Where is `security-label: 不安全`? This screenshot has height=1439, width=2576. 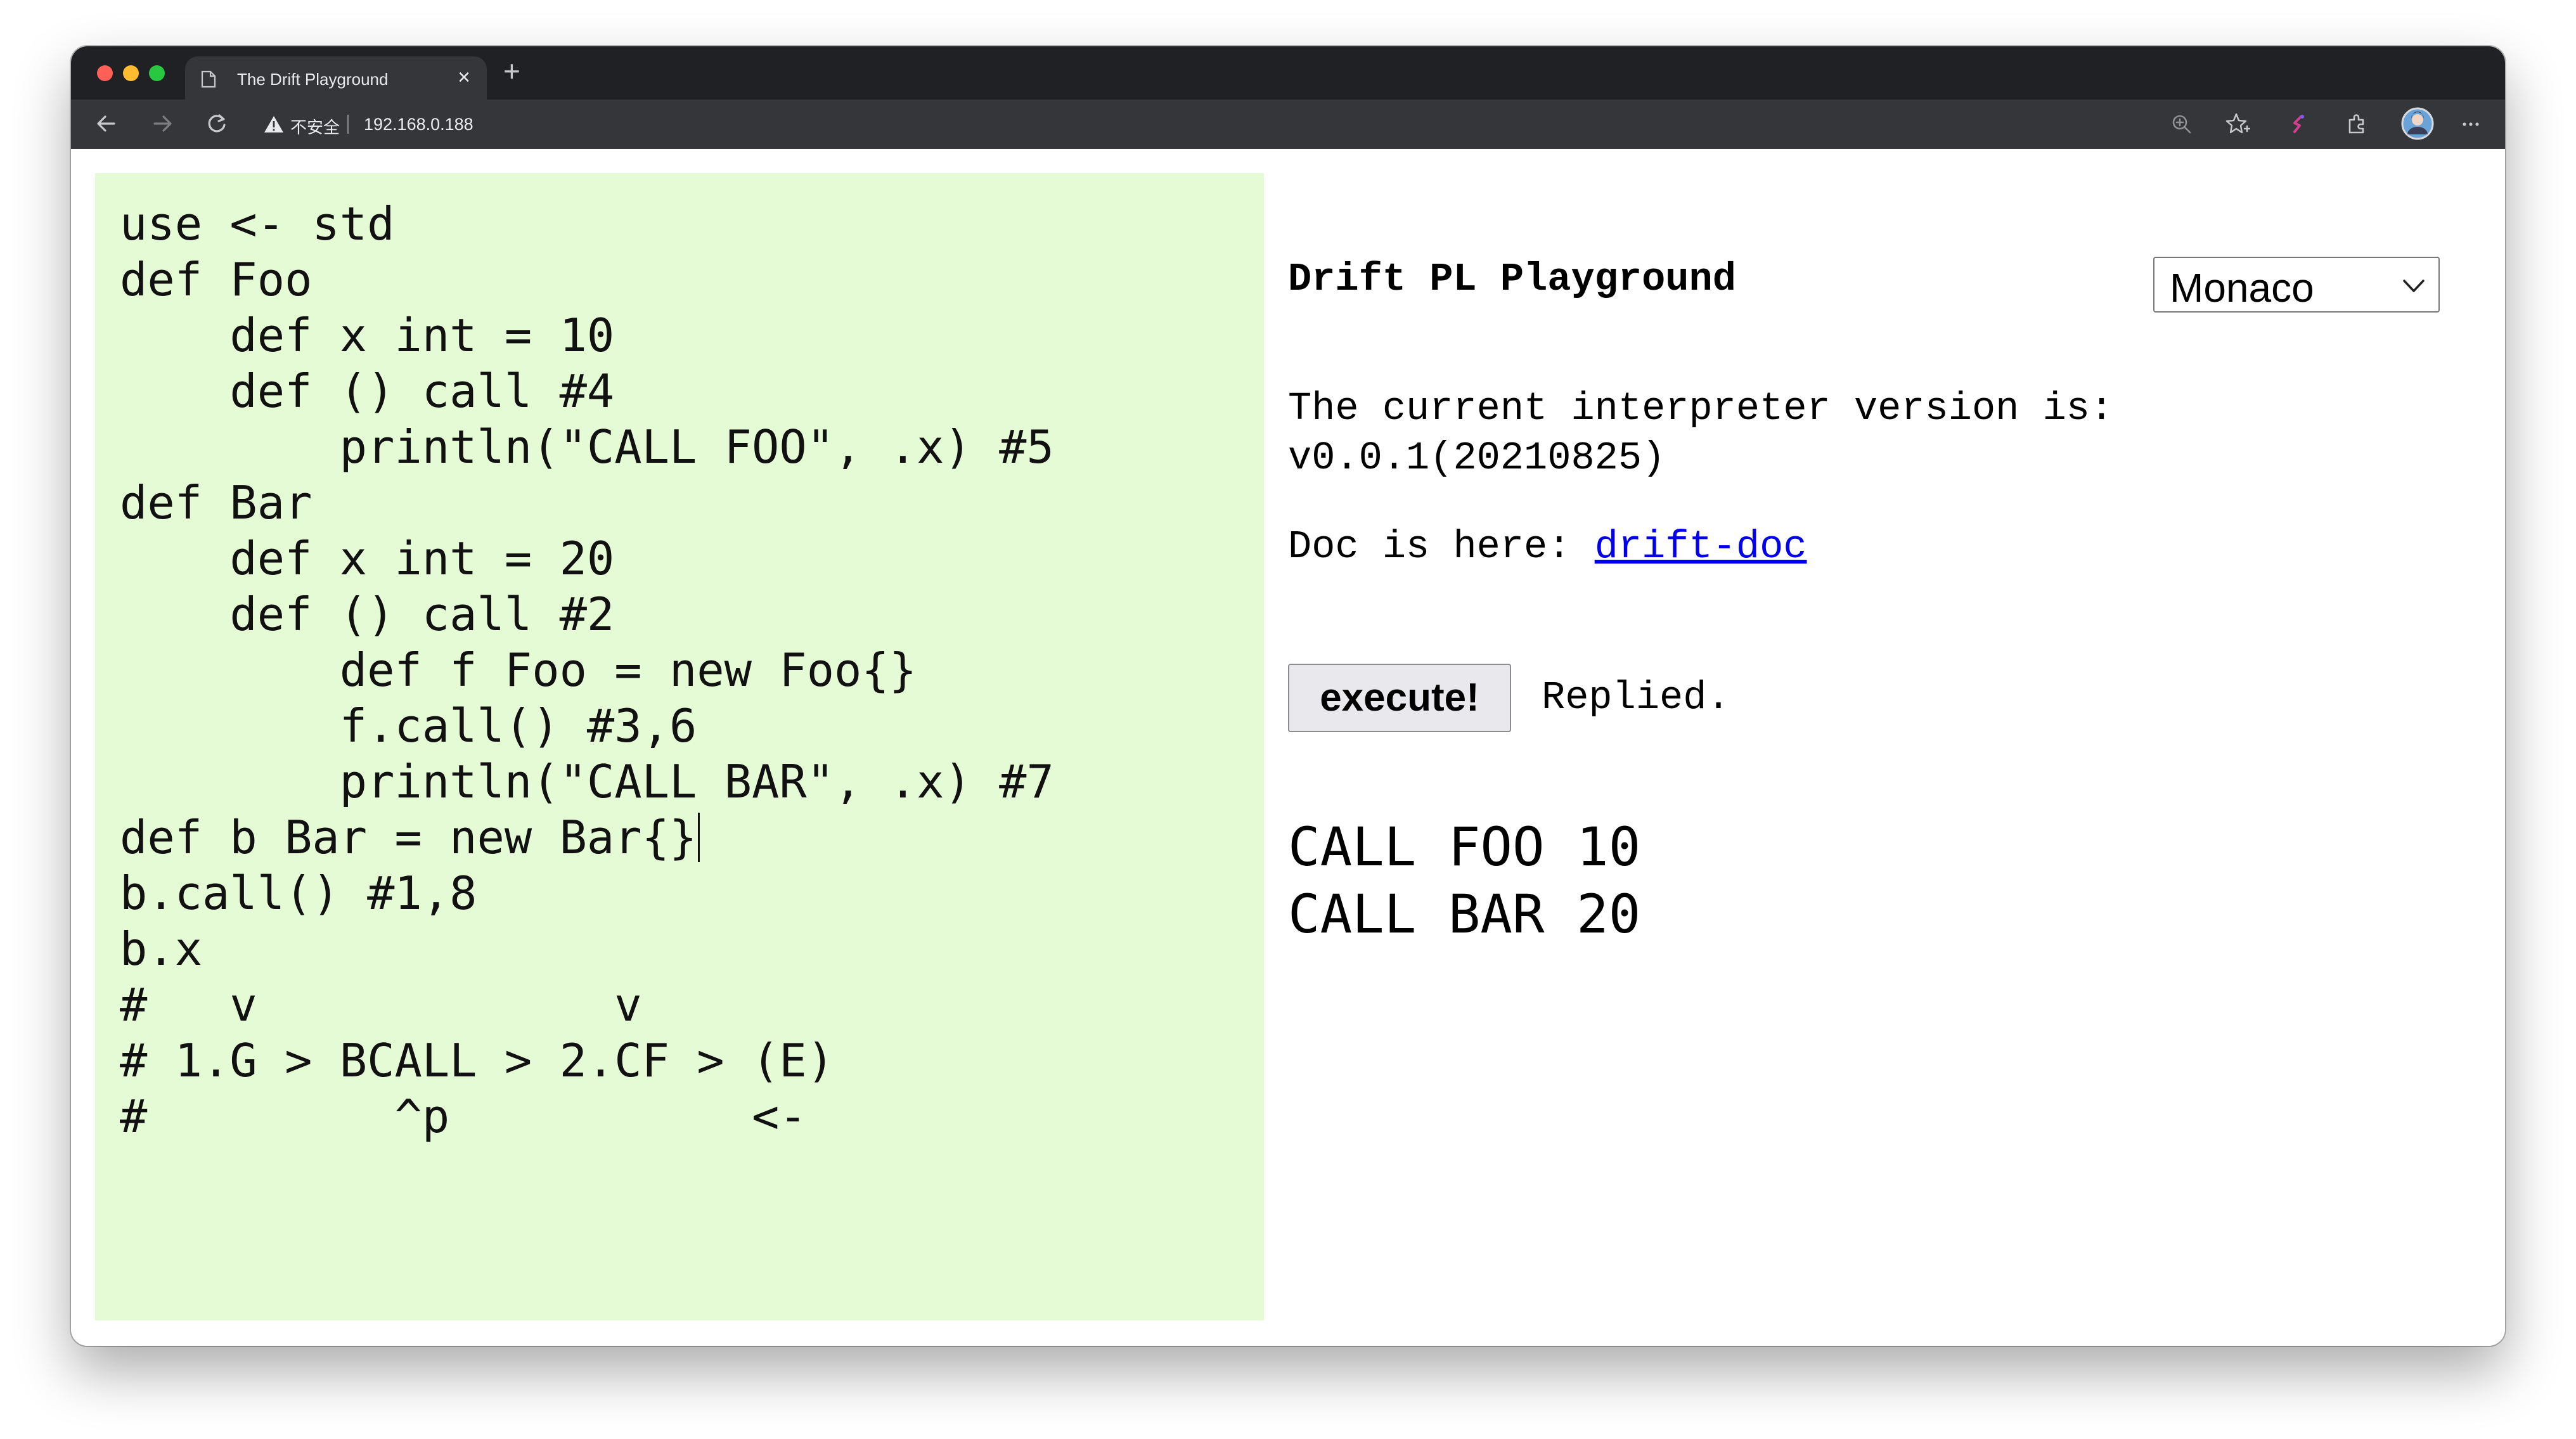 security-label: 不安全 is located at coordinates (315, 126).